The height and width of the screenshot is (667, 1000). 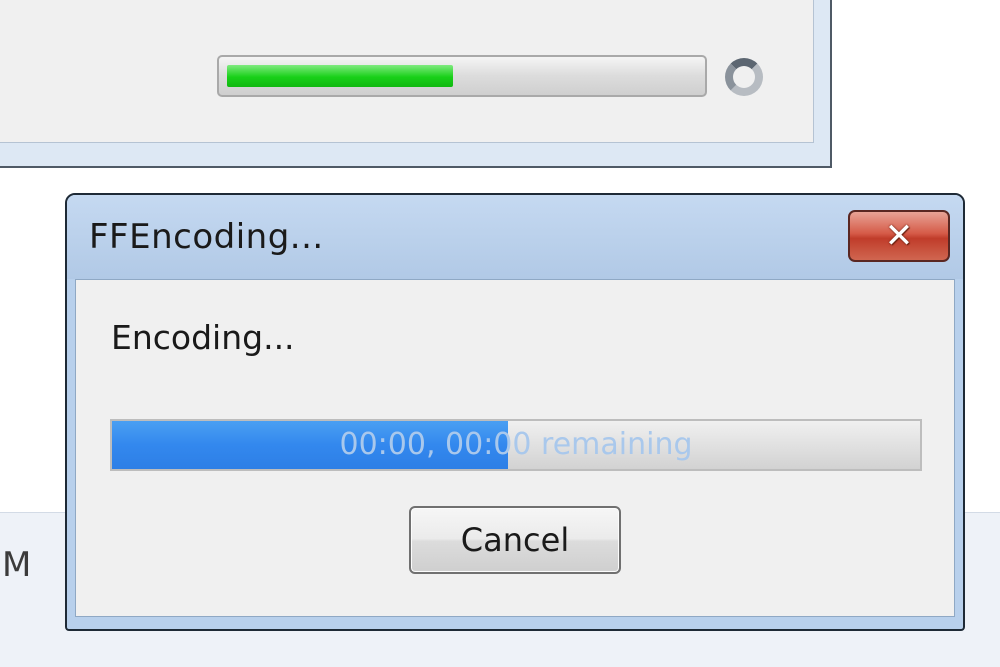 I want to click on dialog-titlebar: FFEncoding... ✕, so click(x=515, y=237).